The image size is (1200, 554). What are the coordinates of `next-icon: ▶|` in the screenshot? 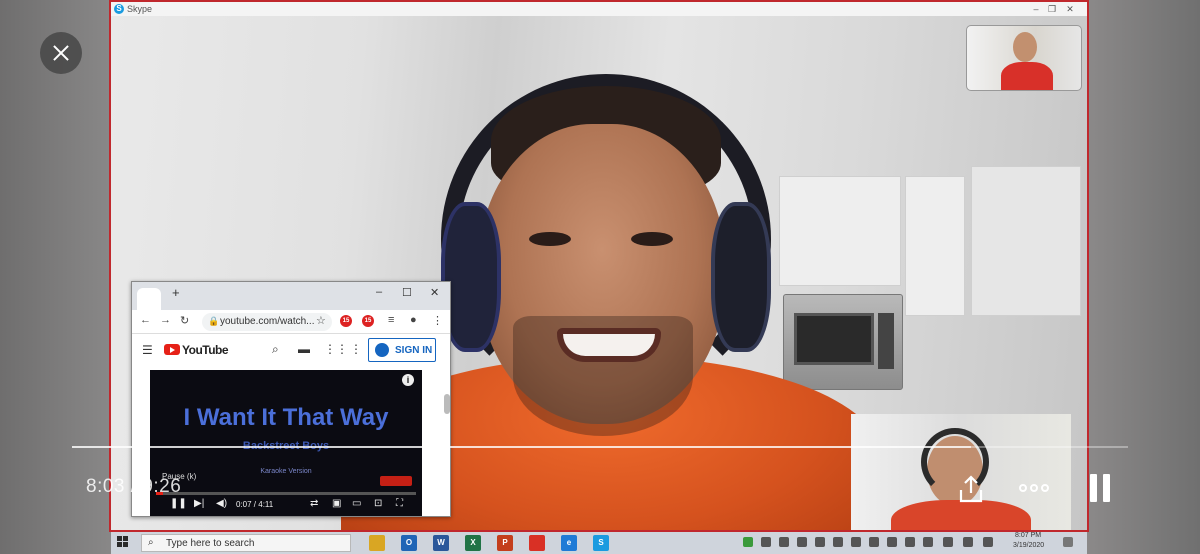 It's located at (199, 503).